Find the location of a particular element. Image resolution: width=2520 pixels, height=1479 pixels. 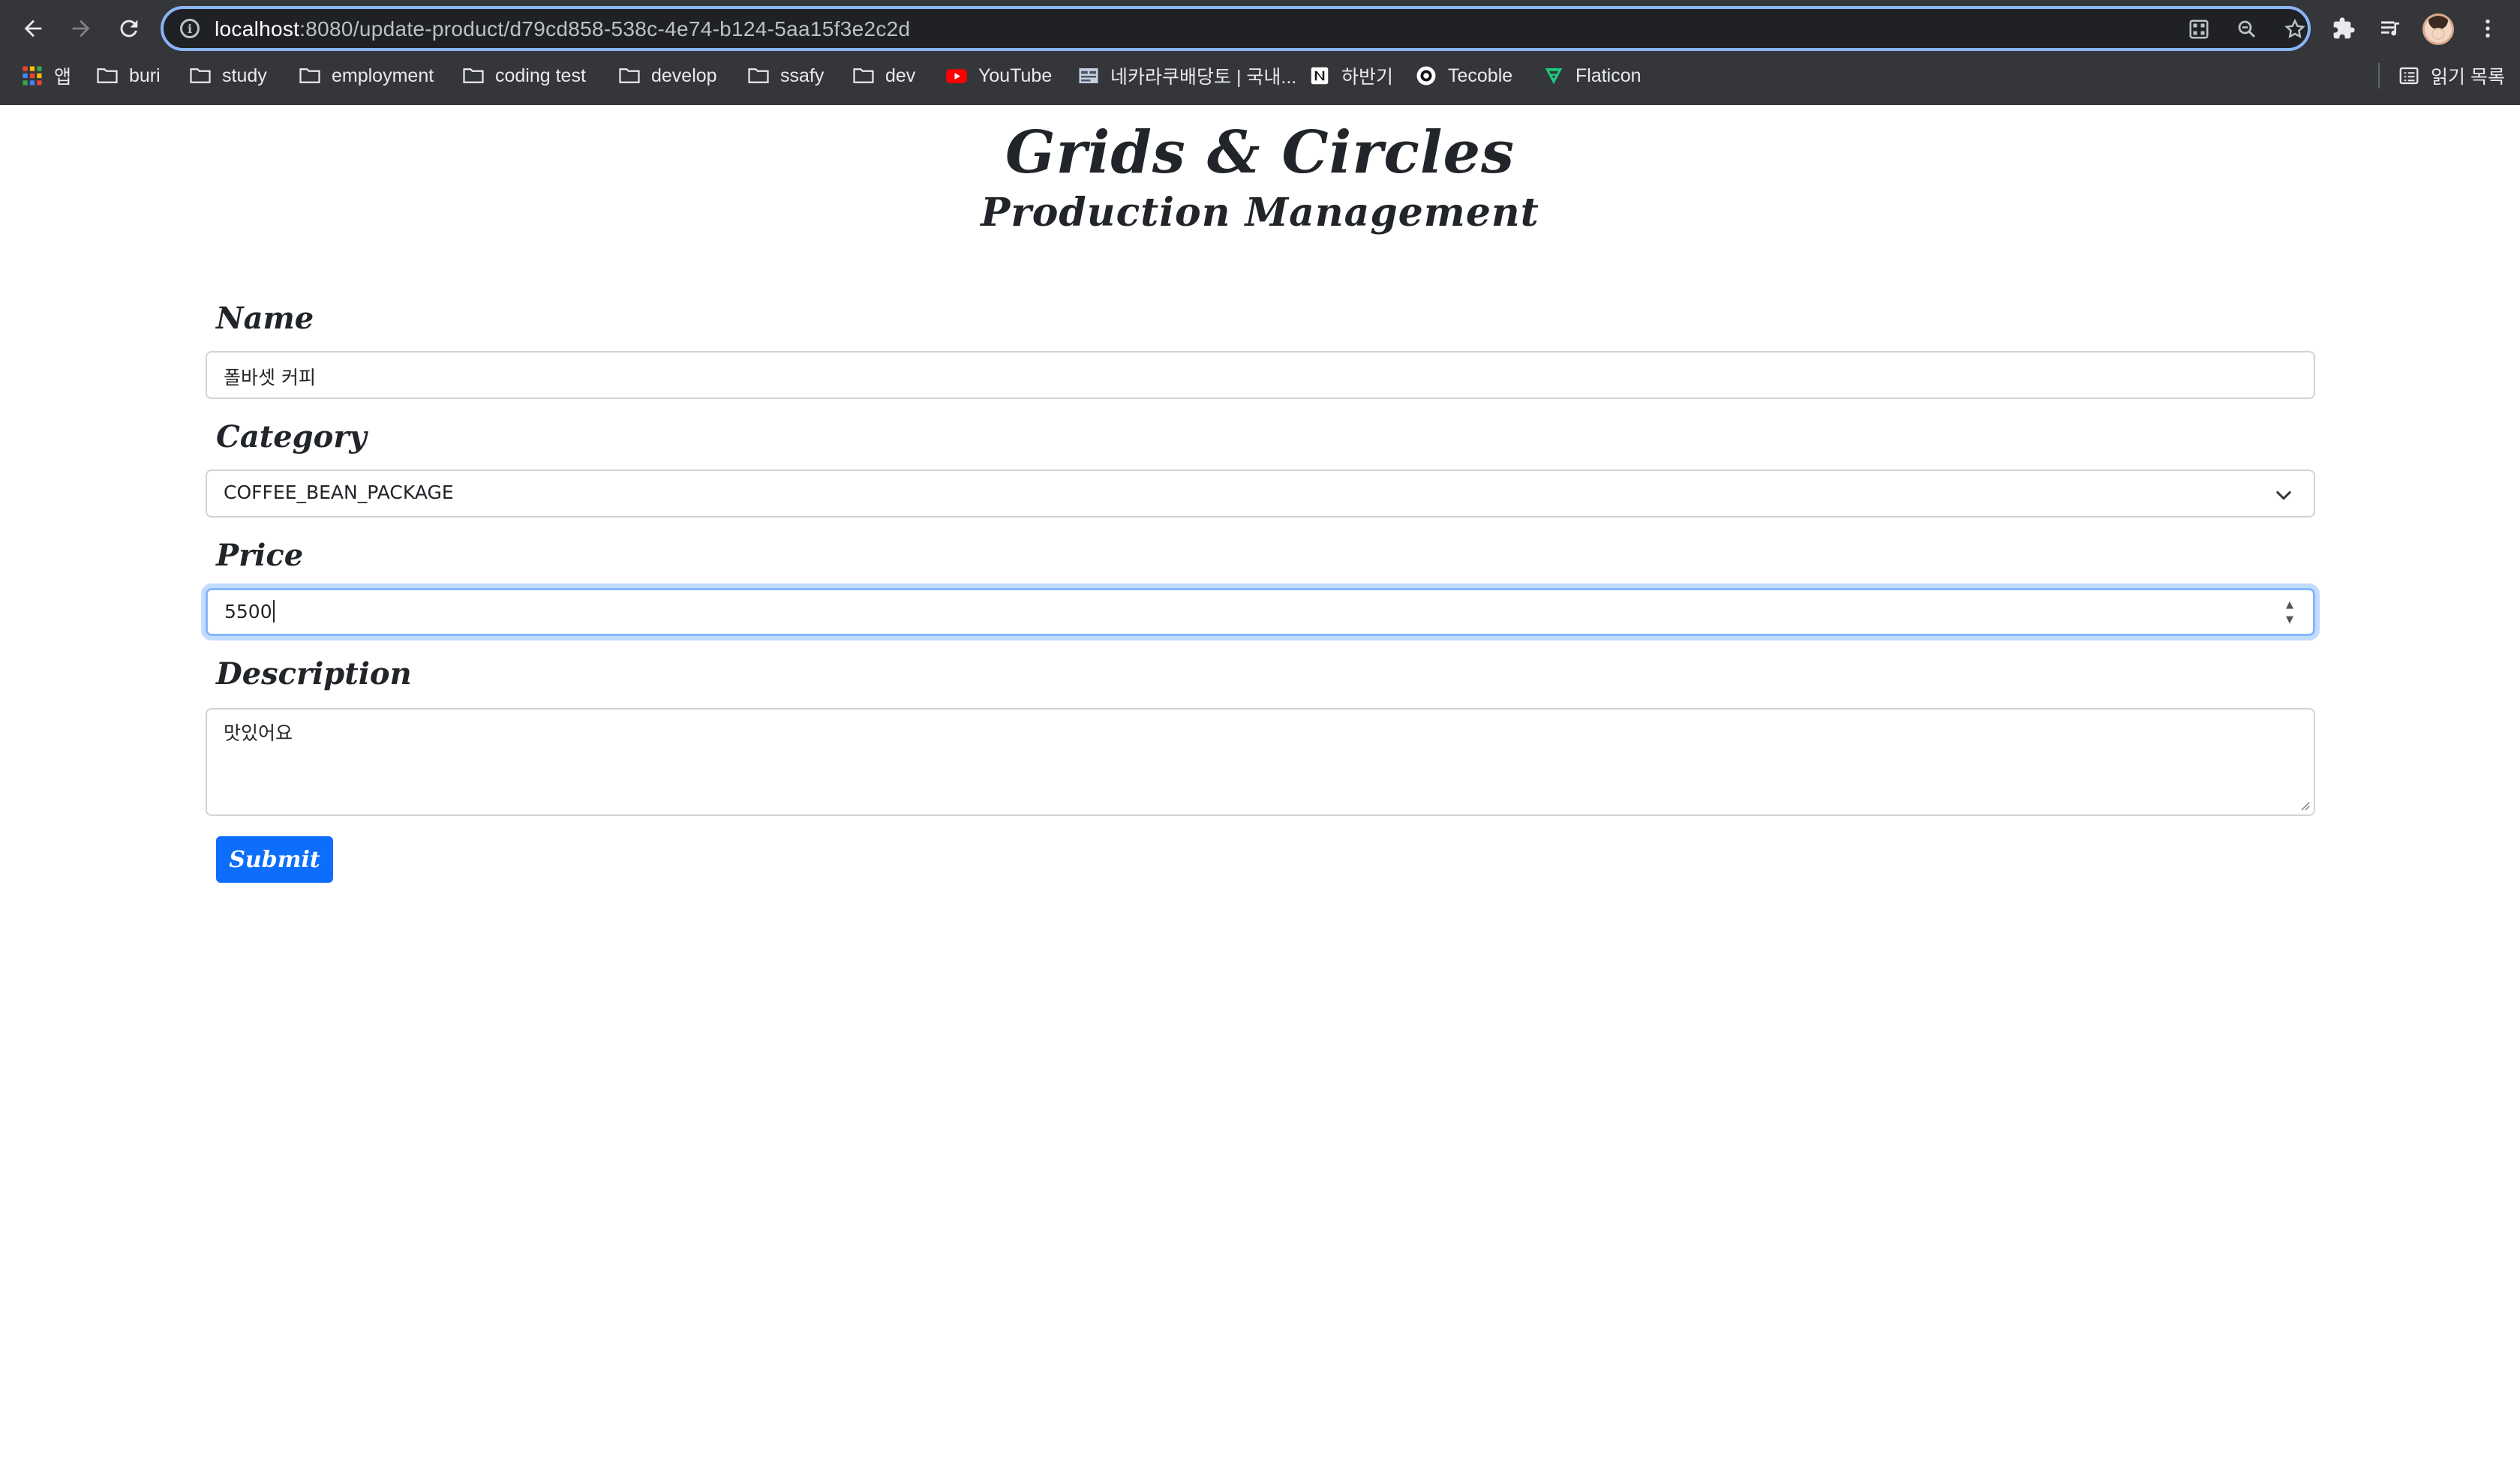

bookmark-label: YouTube is located at coordinates (1015, 75).